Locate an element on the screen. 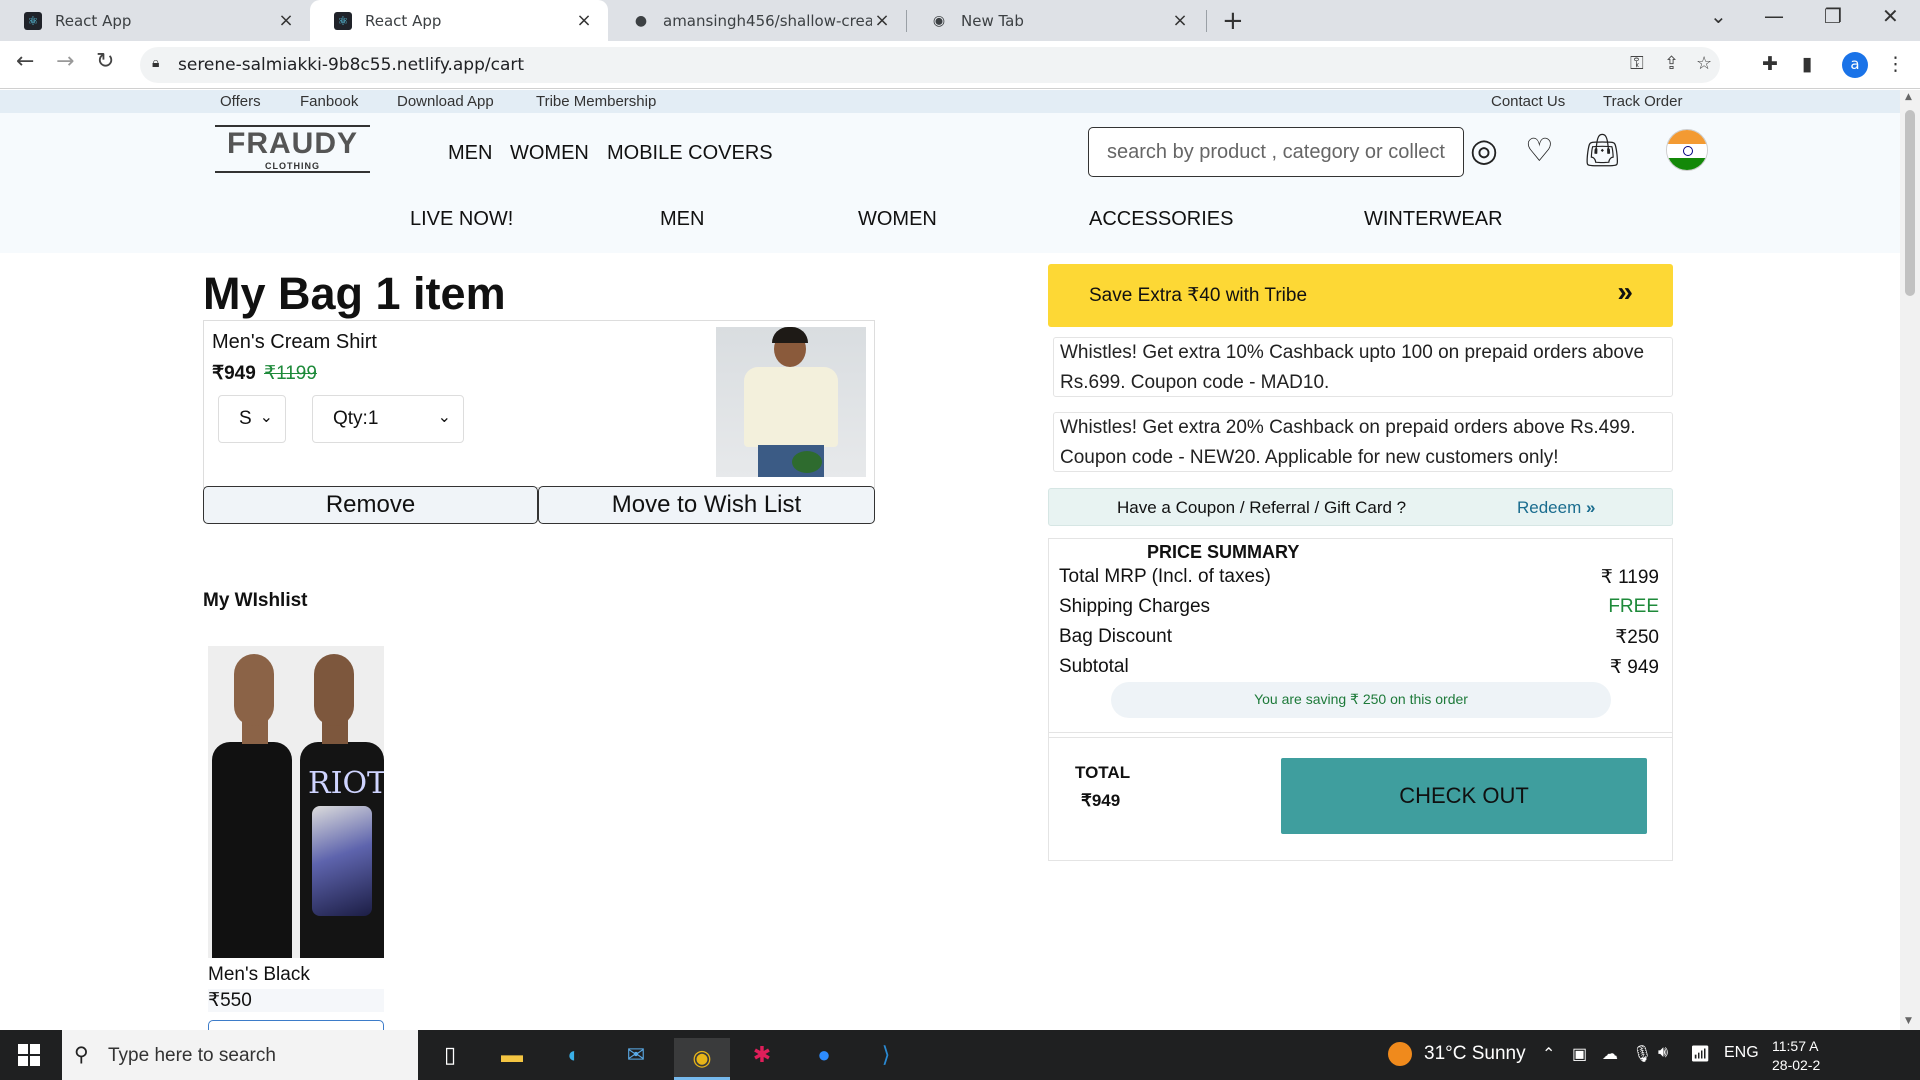  search-input is located at coordinates (1276, 152).